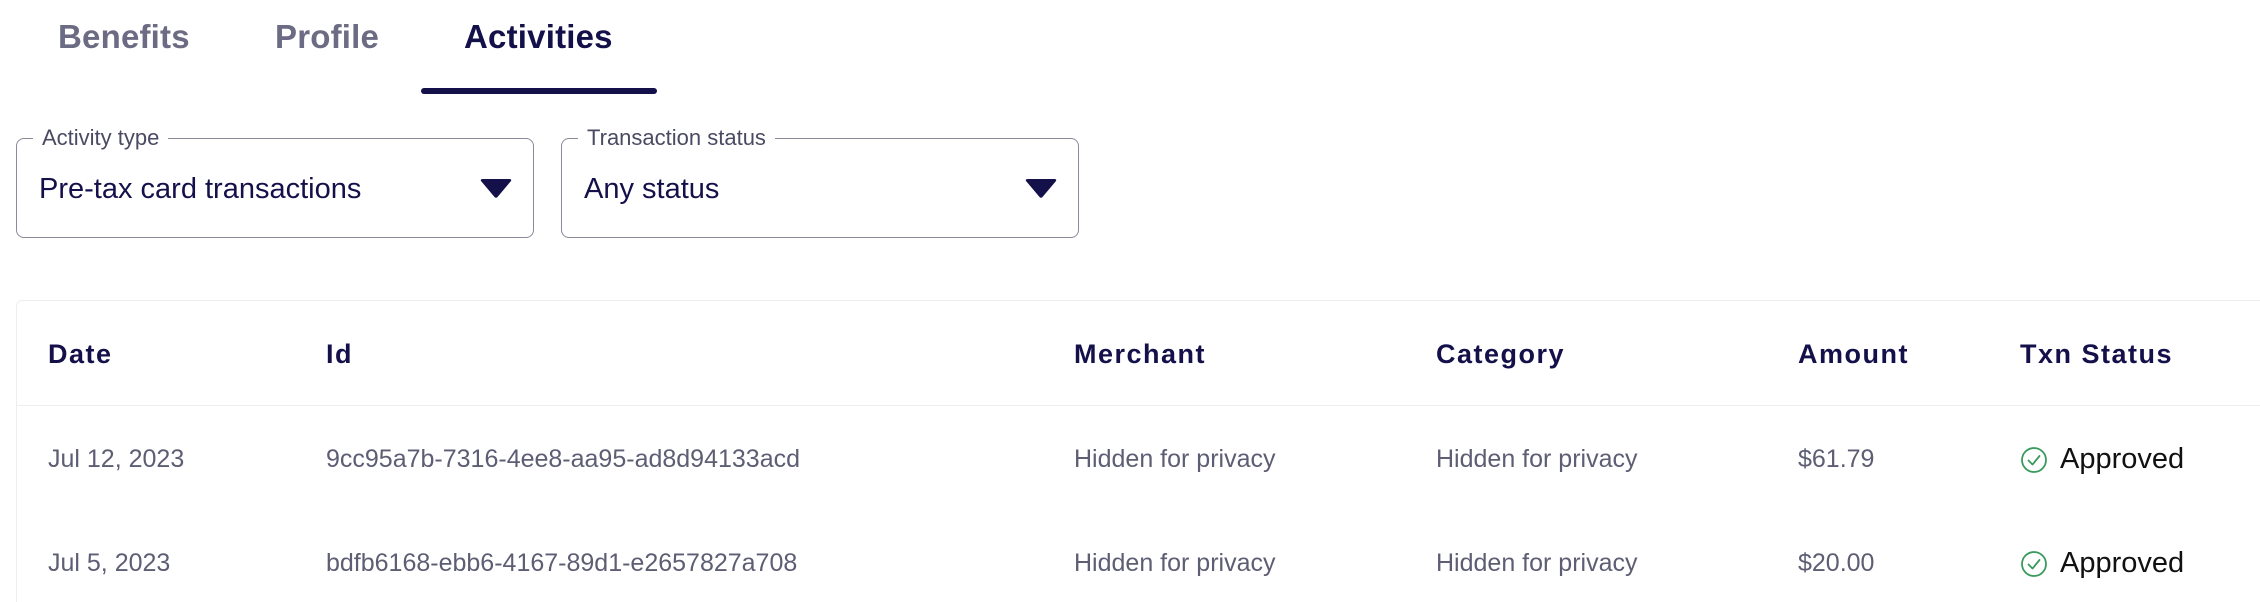 The height and width of the screenshot is (602, 2260). Describe the element at coordinates (200, 189) in the screenshot. I see `activity-type-value: Pre-tax card transactions` at that location.